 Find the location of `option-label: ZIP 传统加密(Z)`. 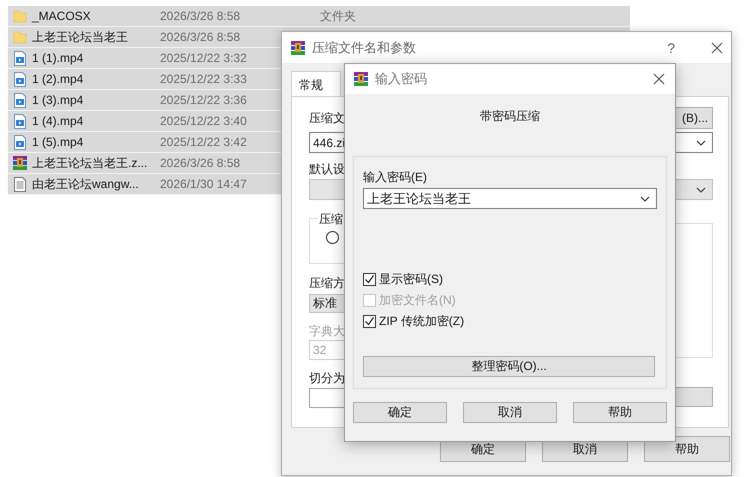

option-label: ZIP 传统加密(Z) is located at coordinates (421, 321).